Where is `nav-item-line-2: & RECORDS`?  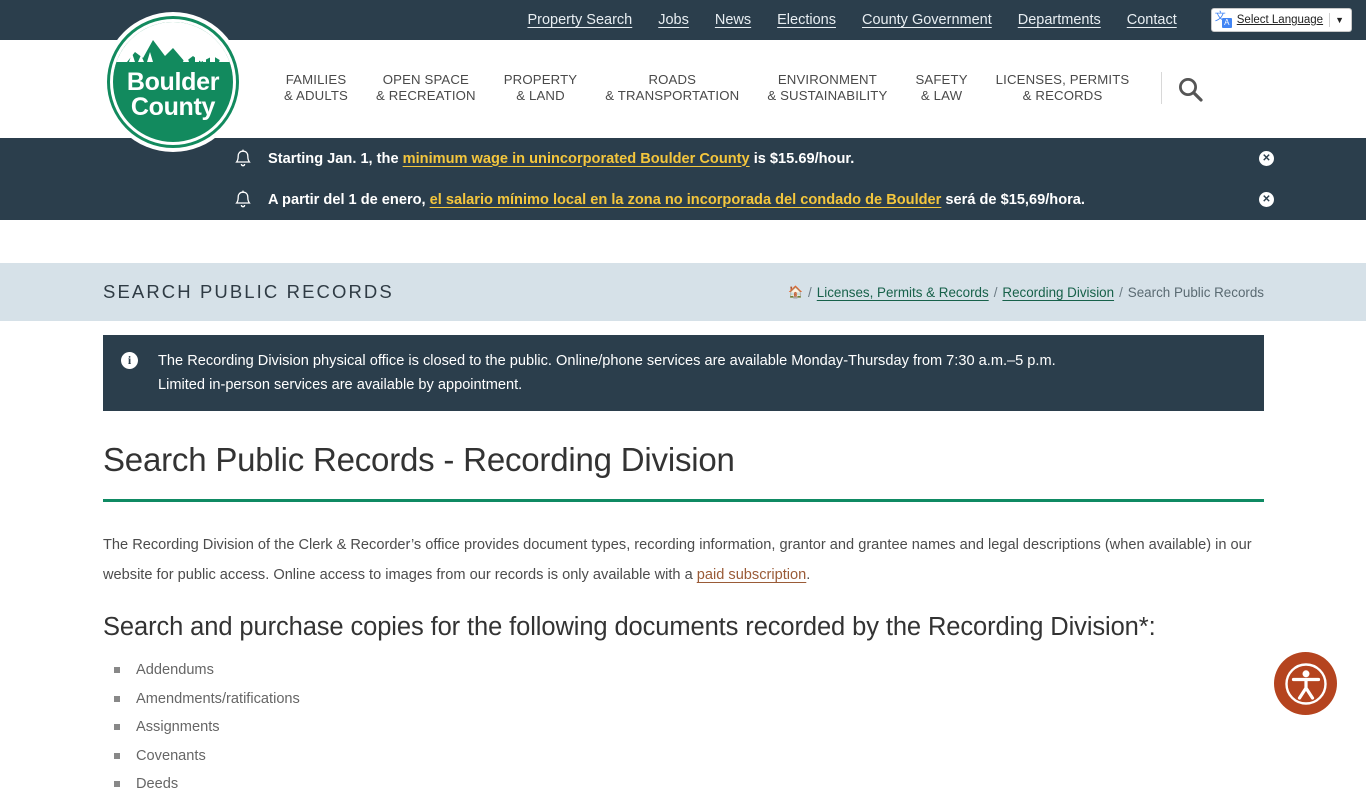
nav-item-line-2: & RECORDS is located at coordinates (1062, 95).